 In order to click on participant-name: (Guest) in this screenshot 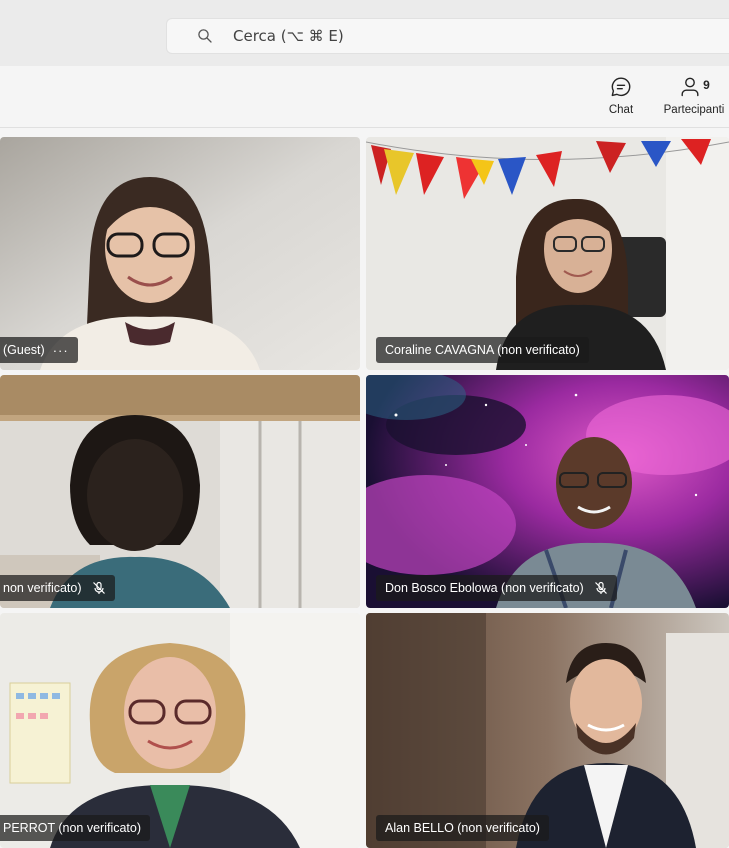, I will do `click(24, 350)`.